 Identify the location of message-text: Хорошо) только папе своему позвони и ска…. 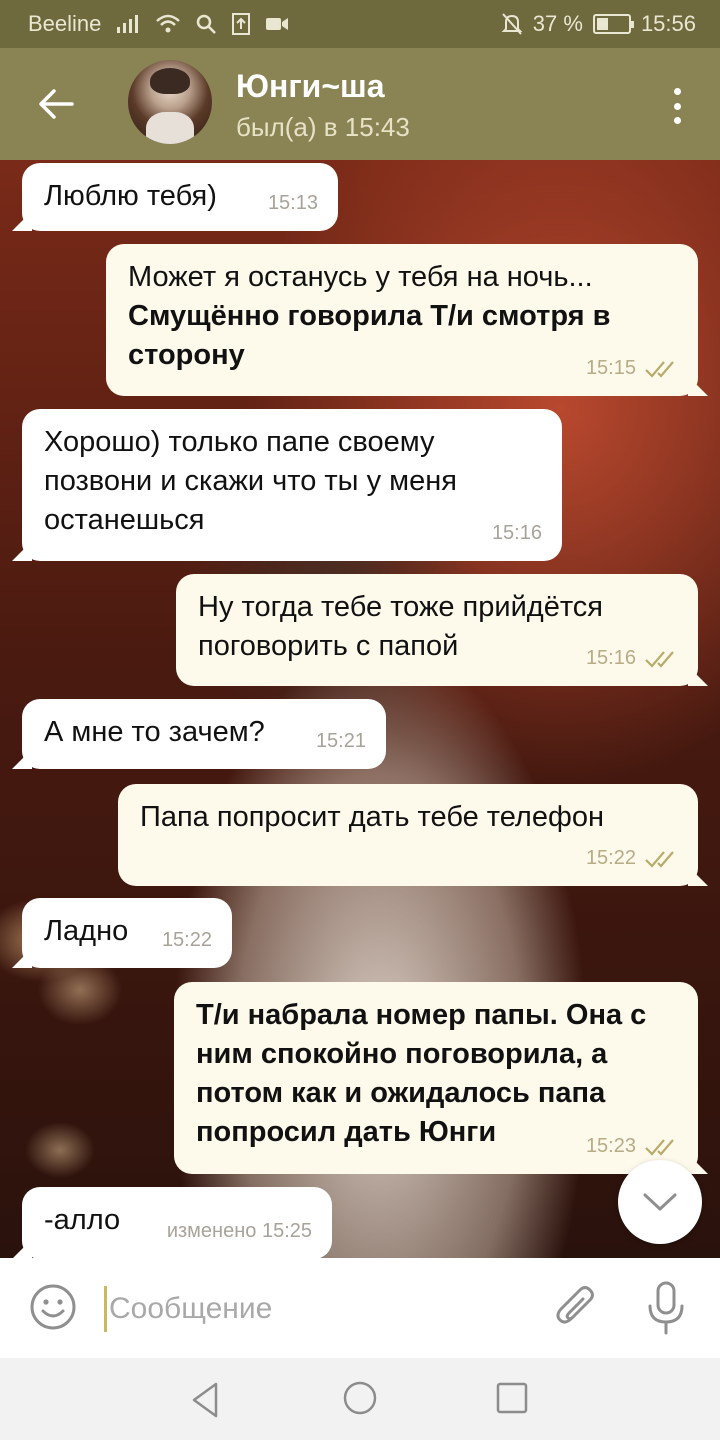
(250, 481).